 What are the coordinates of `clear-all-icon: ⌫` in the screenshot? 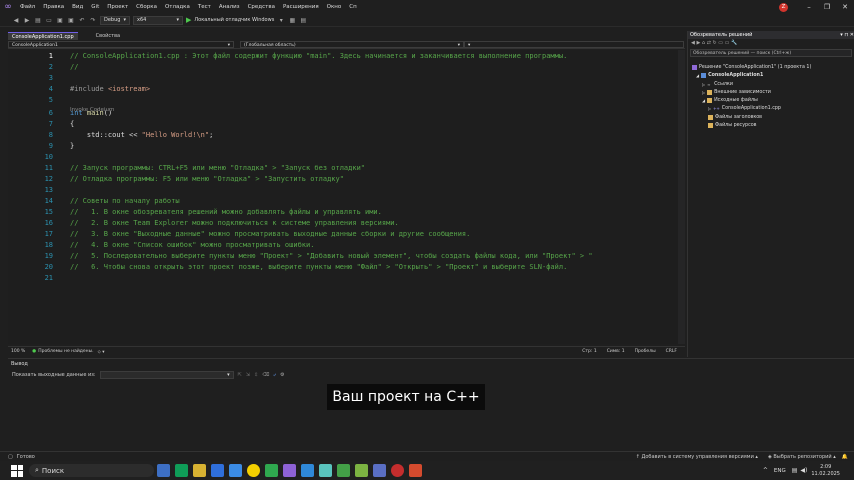 It's located at (265, 375).